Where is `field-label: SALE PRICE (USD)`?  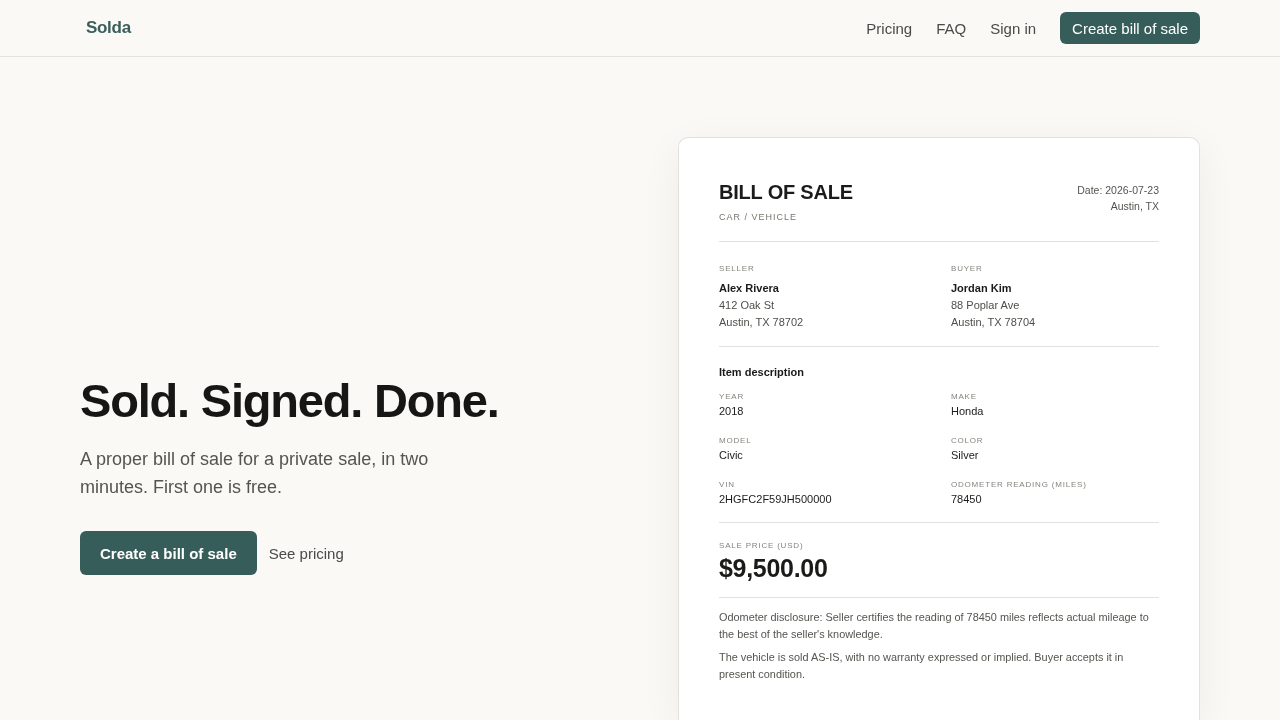 field-label: SALE PRICE (USD) is located at coordinates (762, 546).